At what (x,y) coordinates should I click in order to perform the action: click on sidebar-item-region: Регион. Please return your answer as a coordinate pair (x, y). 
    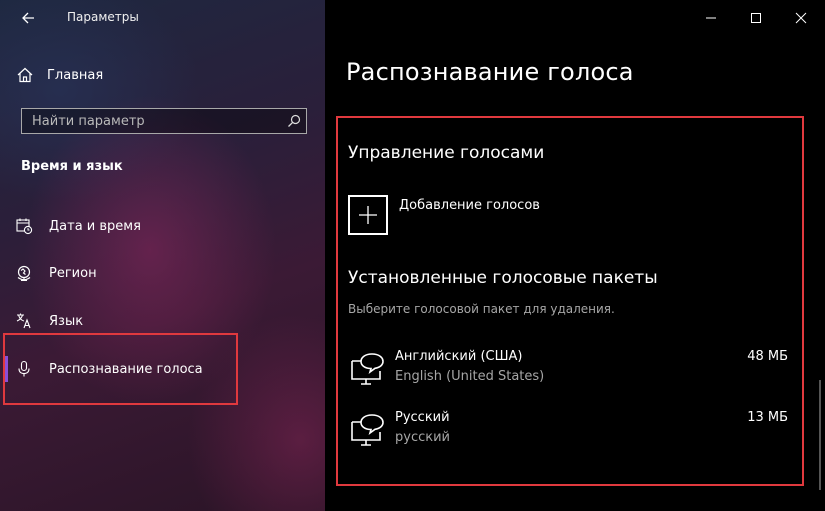
    Looking at the image, I should click on (164, 273).